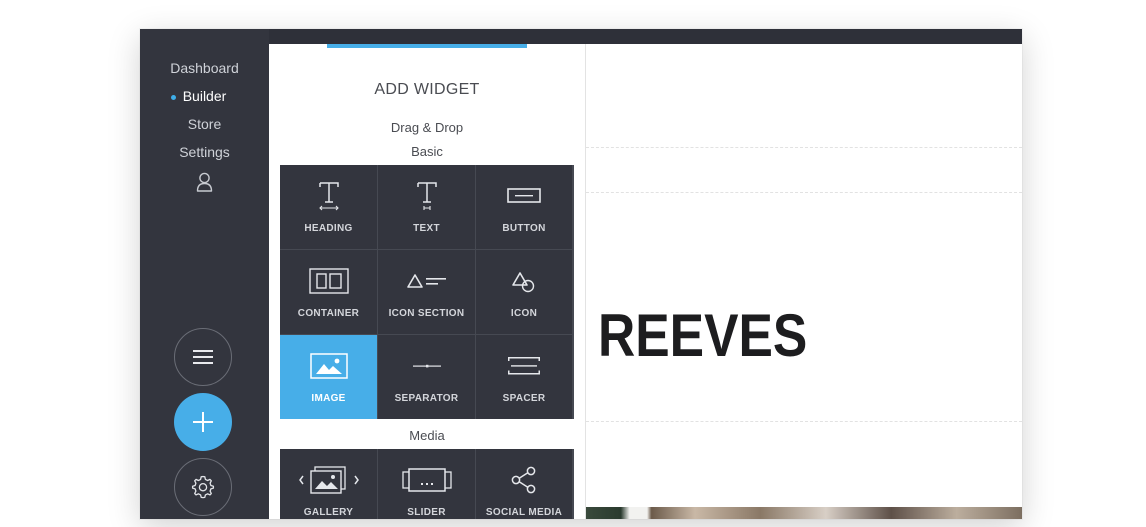 This screenshot has width=1146, height=527. I want to click on widget-icon: ICON, so click(524, 292).